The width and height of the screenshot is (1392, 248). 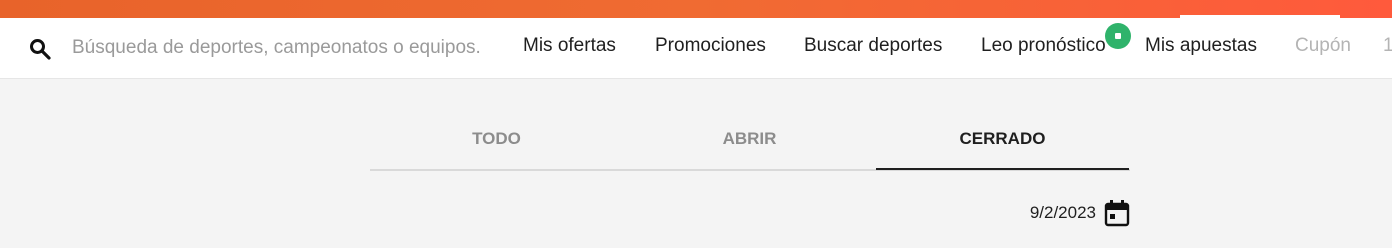 What do you see at coordinates (1043, 46) in the screenshot?
I see `nav-item-leo-pronostico: Leo pronóstico` at bounding box center [1043, 46].